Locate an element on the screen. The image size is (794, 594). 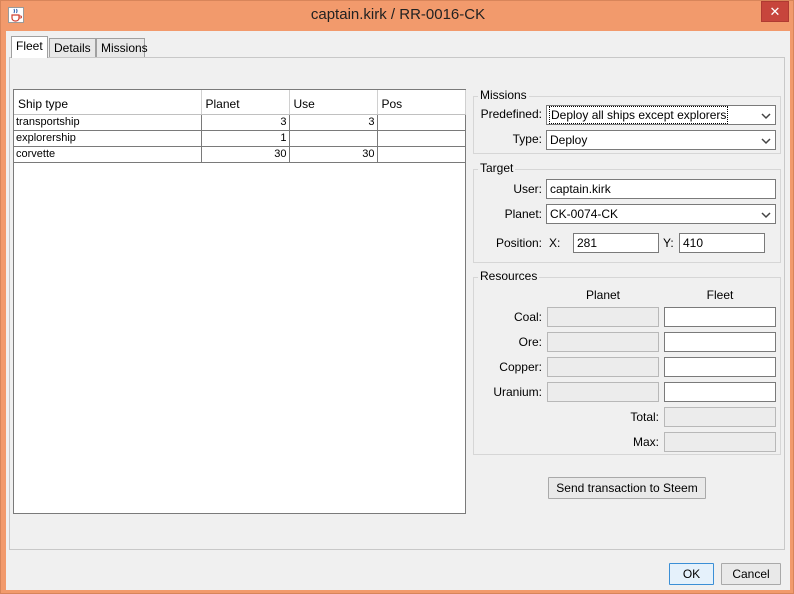
fleet-column-header: Fleet is located at coordinates (720, 295).